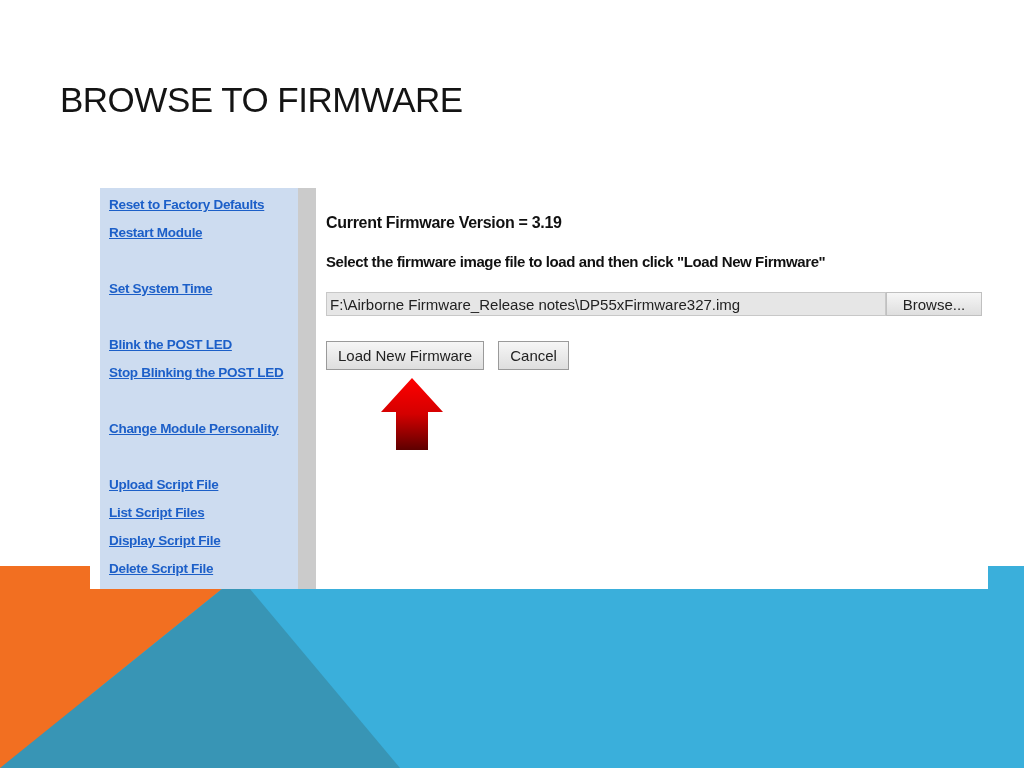 This screenshot has height=768, width=1024. What do you see at coordinates (161, 569) in the screenshot?
I see `sidebar-link: Delete Script File` at bounding box center [161, 569].